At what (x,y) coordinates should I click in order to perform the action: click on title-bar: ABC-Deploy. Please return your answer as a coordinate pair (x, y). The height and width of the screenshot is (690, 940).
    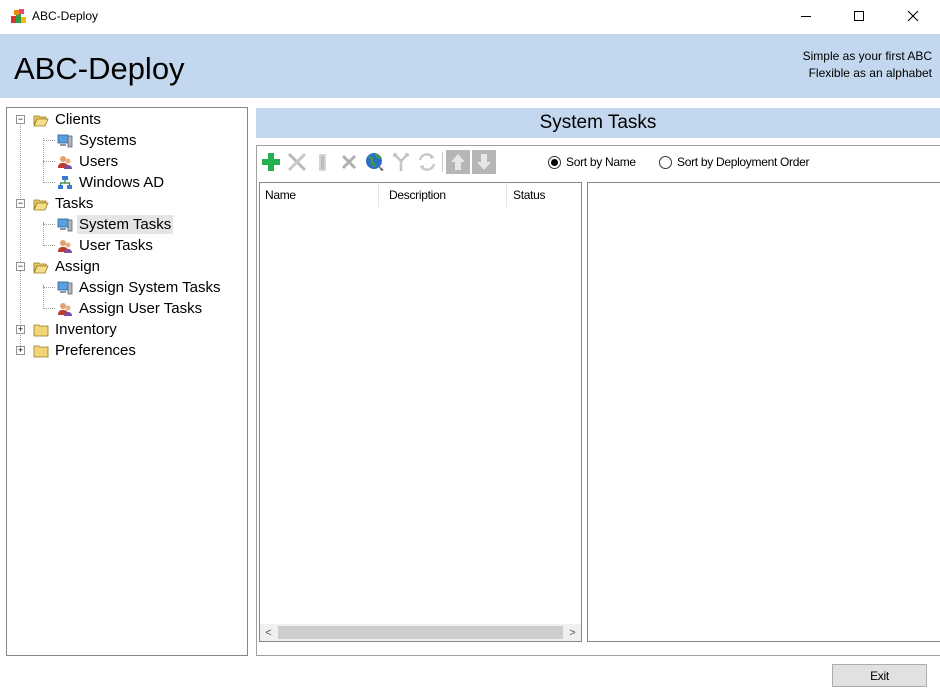
    Looking at the image, I should click on (470, 16).